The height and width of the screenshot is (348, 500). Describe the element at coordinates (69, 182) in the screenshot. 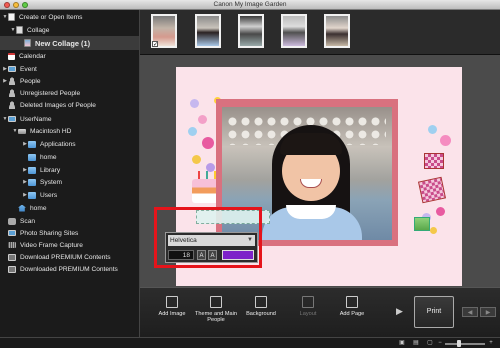

I see `sidebar-item-system: ▶ System` at that location.